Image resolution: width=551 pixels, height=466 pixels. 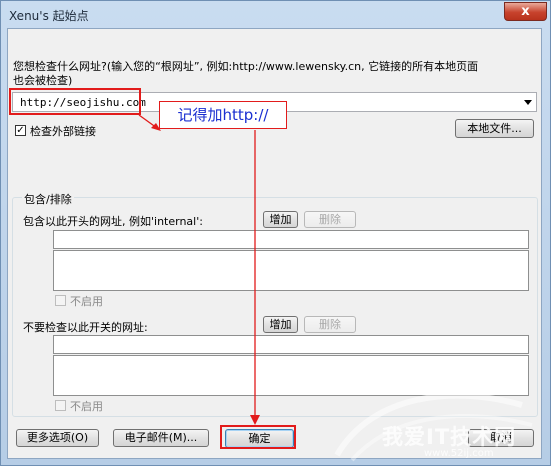 What do you see at coordinates (255, 420) in the screenshot?
I see `arrow-to-ok-head` at bounding box center [255, 420].